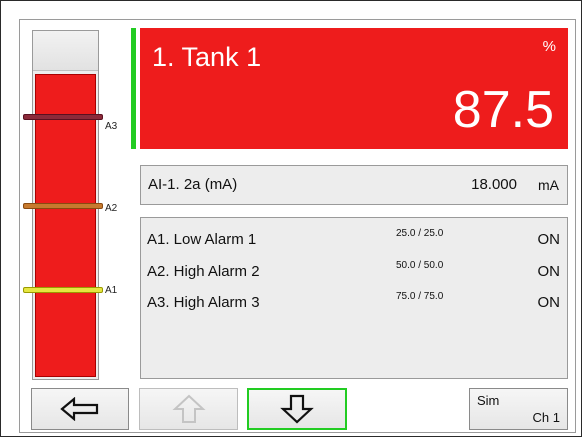  What do you see at coordinates (420, 265) in the screenshot?
I see `alarm-setpoints: 50.0 / 50.0` at bounding box center [420, 265].